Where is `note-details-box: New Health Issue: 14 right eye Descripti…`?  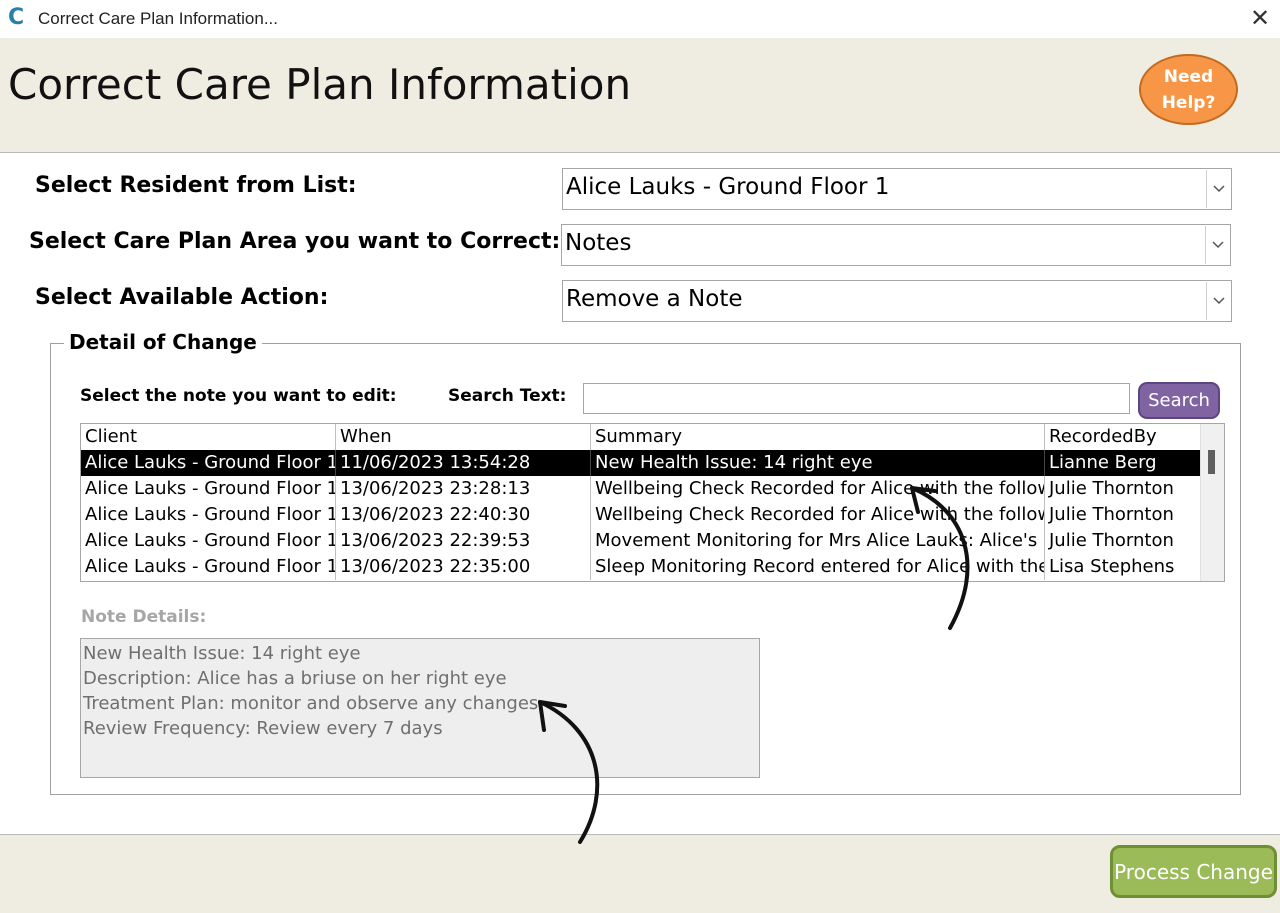
note-details-box: New Health Issue: 14 right eye Descripti… is located at coordinates (420, 708).